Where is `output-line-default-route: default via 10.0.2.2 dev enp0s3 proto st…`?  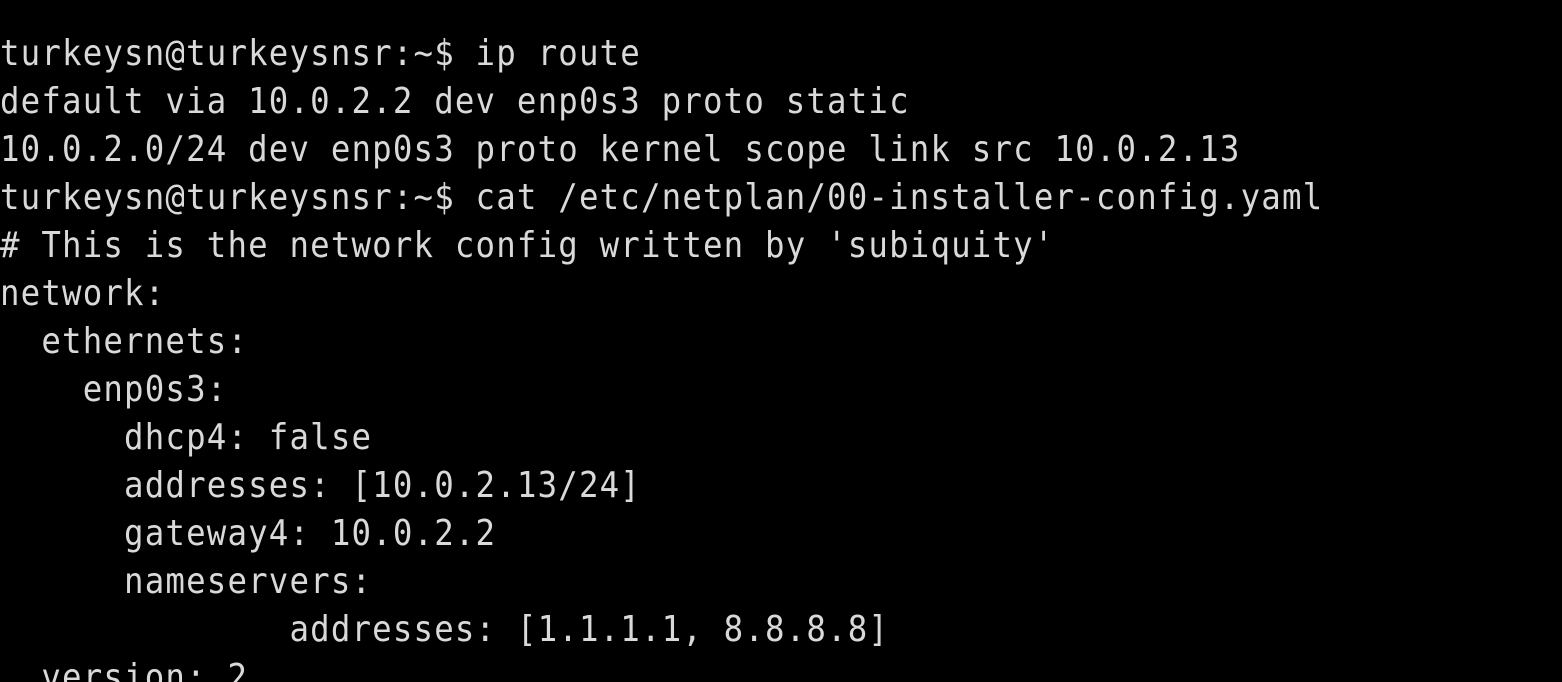 output-line-default-route: default via 10.0.2.2 dev enp0s3 proto st… is located at coordinates (455, 101).